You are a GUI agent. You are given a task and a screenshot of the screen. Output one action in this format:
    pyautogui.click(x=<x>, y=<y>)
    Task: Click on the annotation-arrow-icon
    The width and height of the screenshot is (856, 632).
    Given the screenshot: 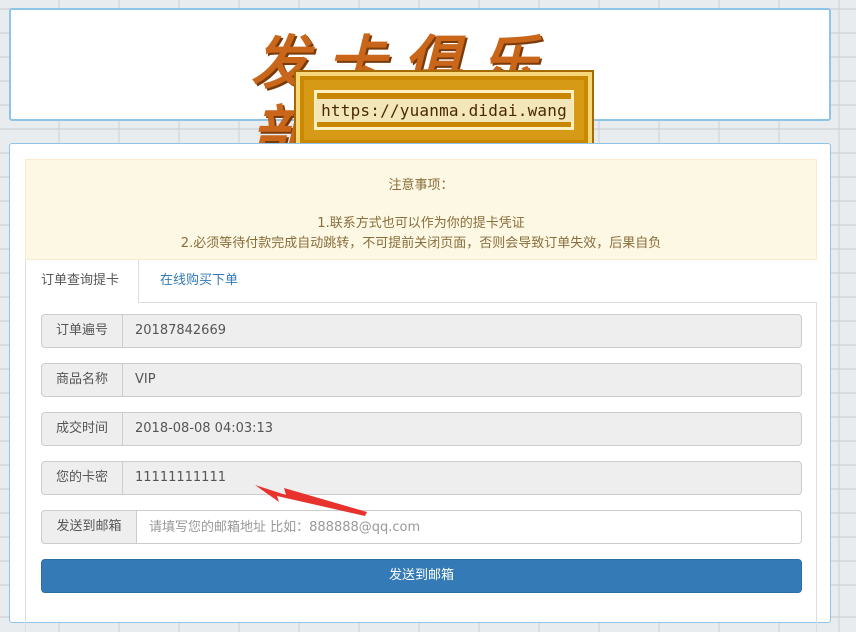 What is the action you would take?
    pyautogui.click(x=311, y=500)
    